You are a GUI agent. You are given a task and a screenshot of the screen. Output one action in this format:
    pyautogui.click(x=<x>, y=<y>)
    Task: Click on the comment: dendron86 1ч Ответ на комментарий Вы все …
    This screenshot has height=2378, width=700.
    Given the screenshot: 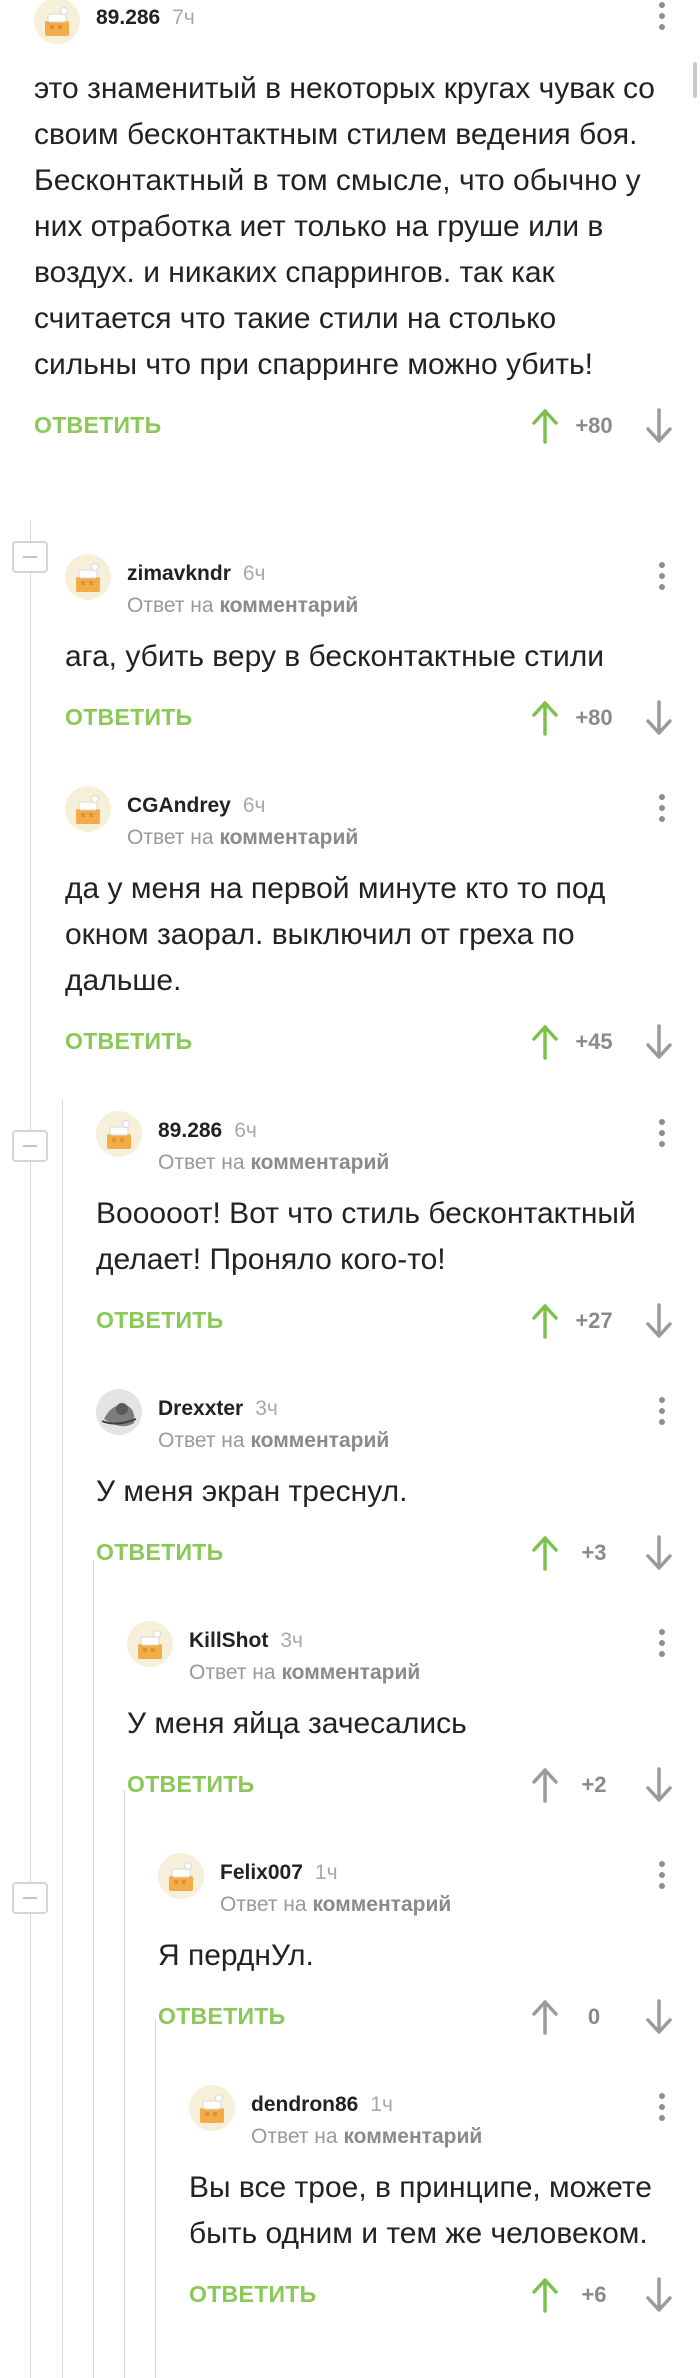 What is the action you would take?
    pyautogui.click(x=444, y=2205)
    